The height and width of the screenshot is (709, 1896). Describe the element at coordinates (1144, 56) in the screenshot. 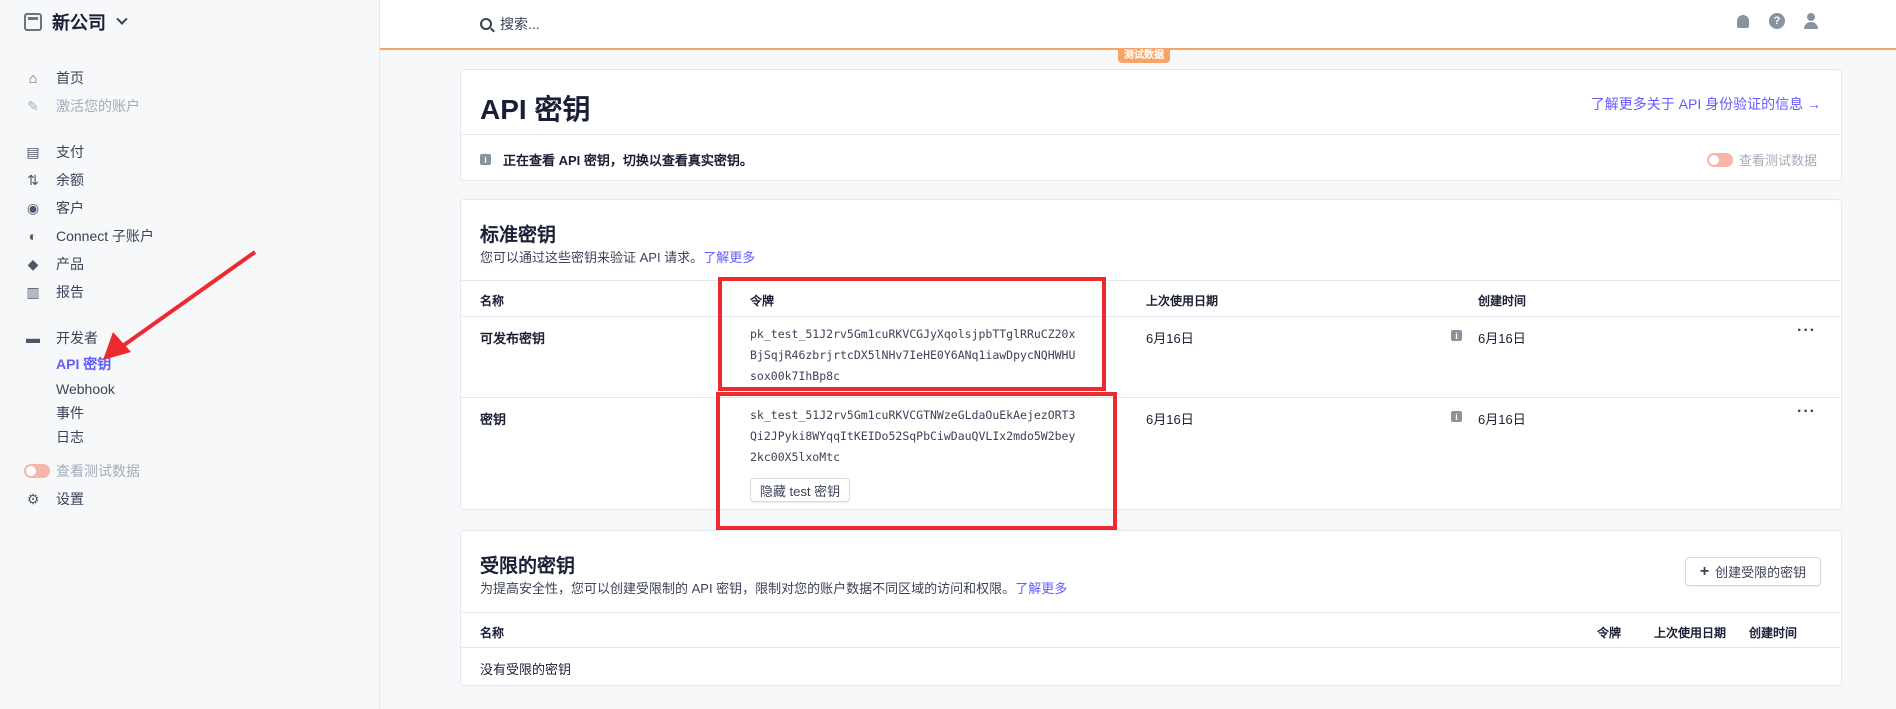

I see `test-data-badge: 测试数据` at that location.